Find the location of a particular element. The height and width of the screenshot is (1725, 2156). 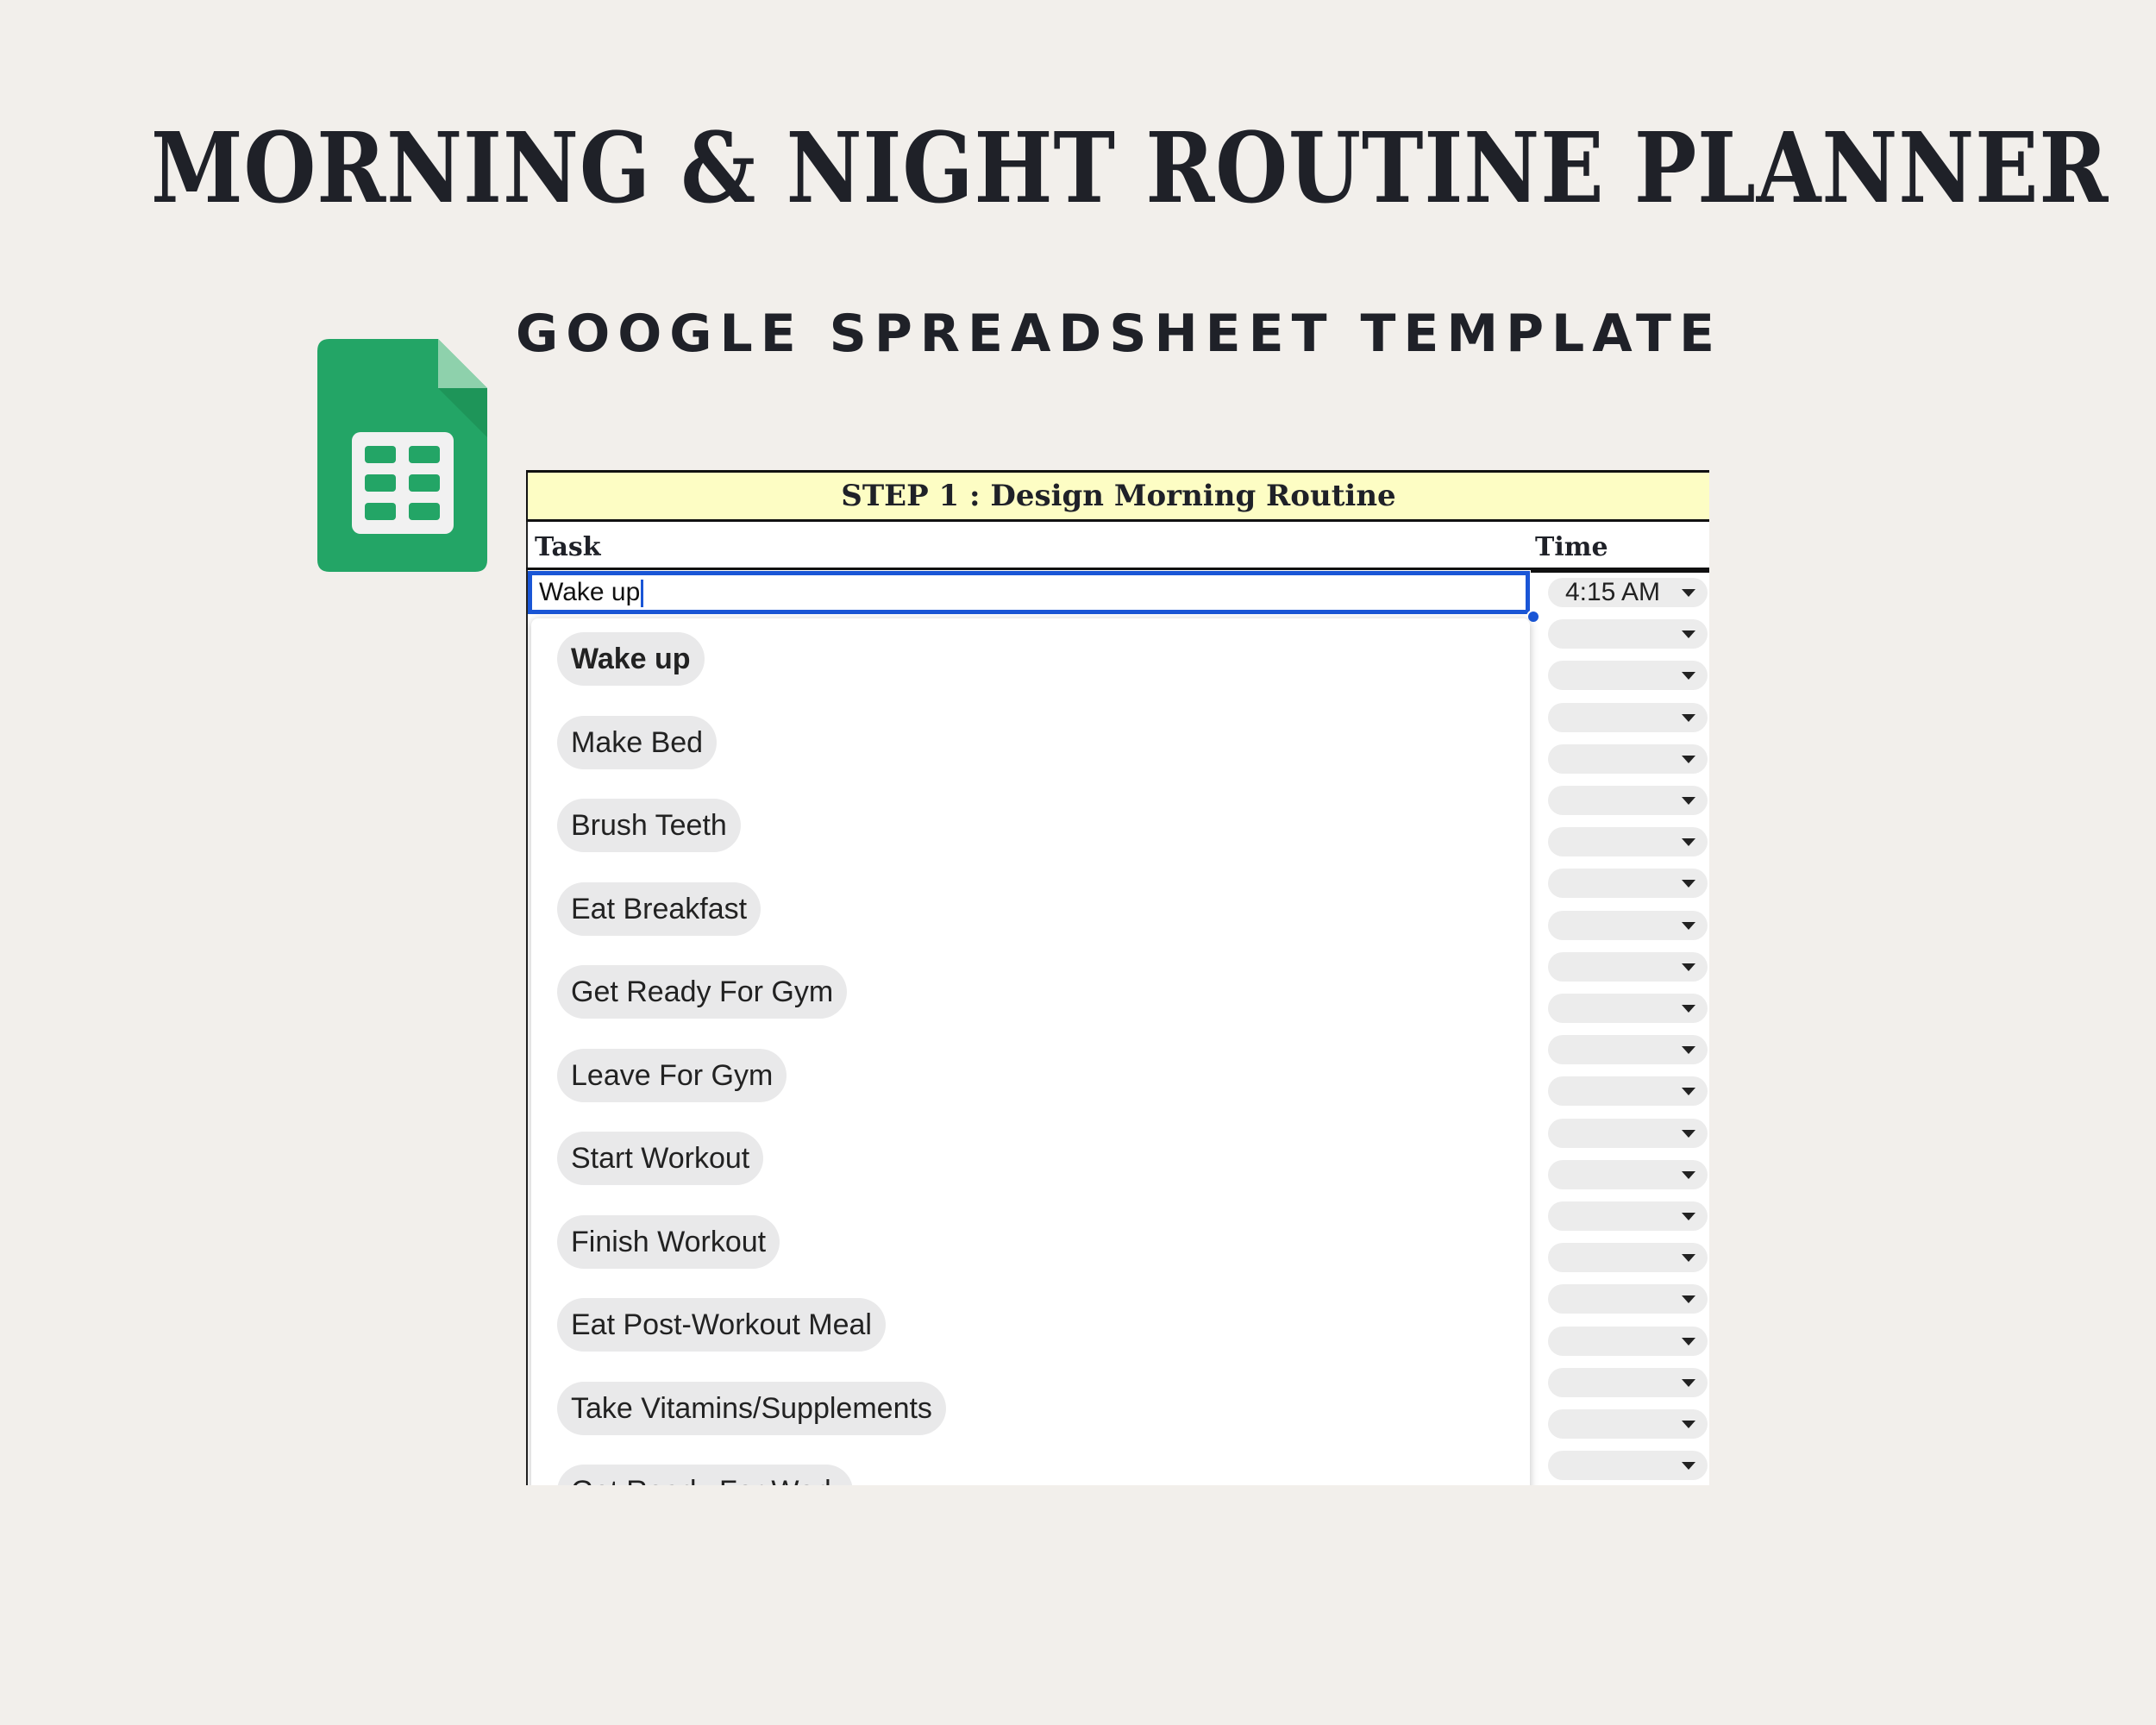

time-value: 4:15 AM is located at coordinates (1612, 592).